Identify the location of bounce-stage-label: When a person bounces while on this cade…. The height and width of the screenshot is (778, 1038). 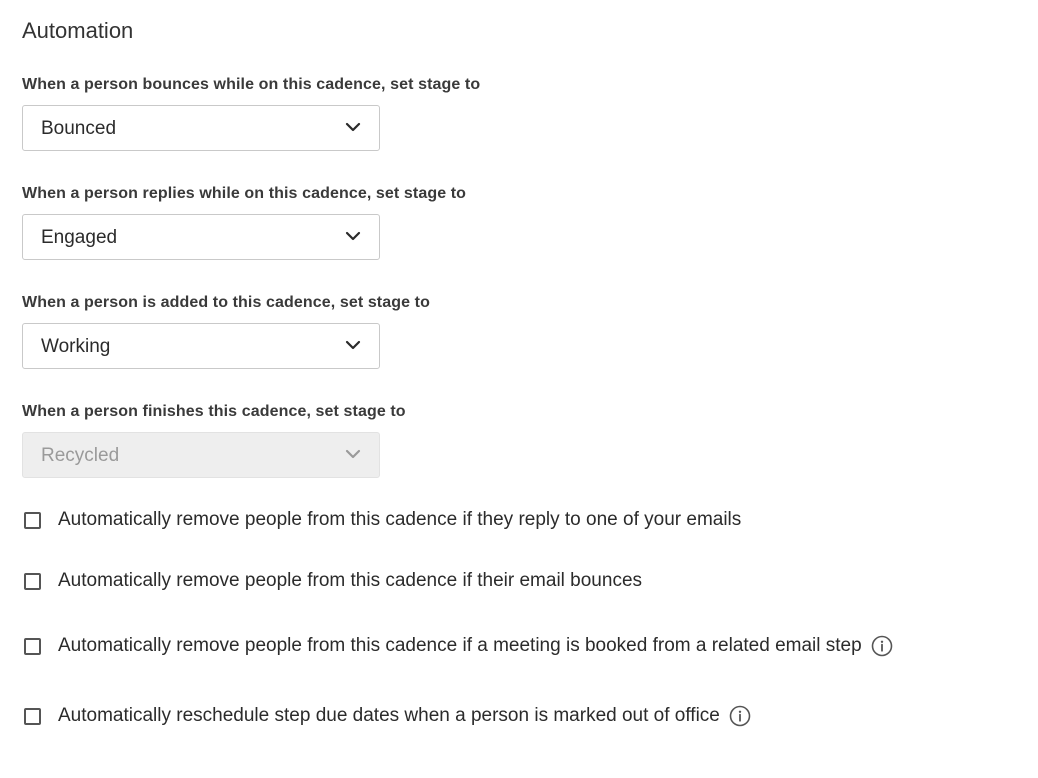
(251, 84).